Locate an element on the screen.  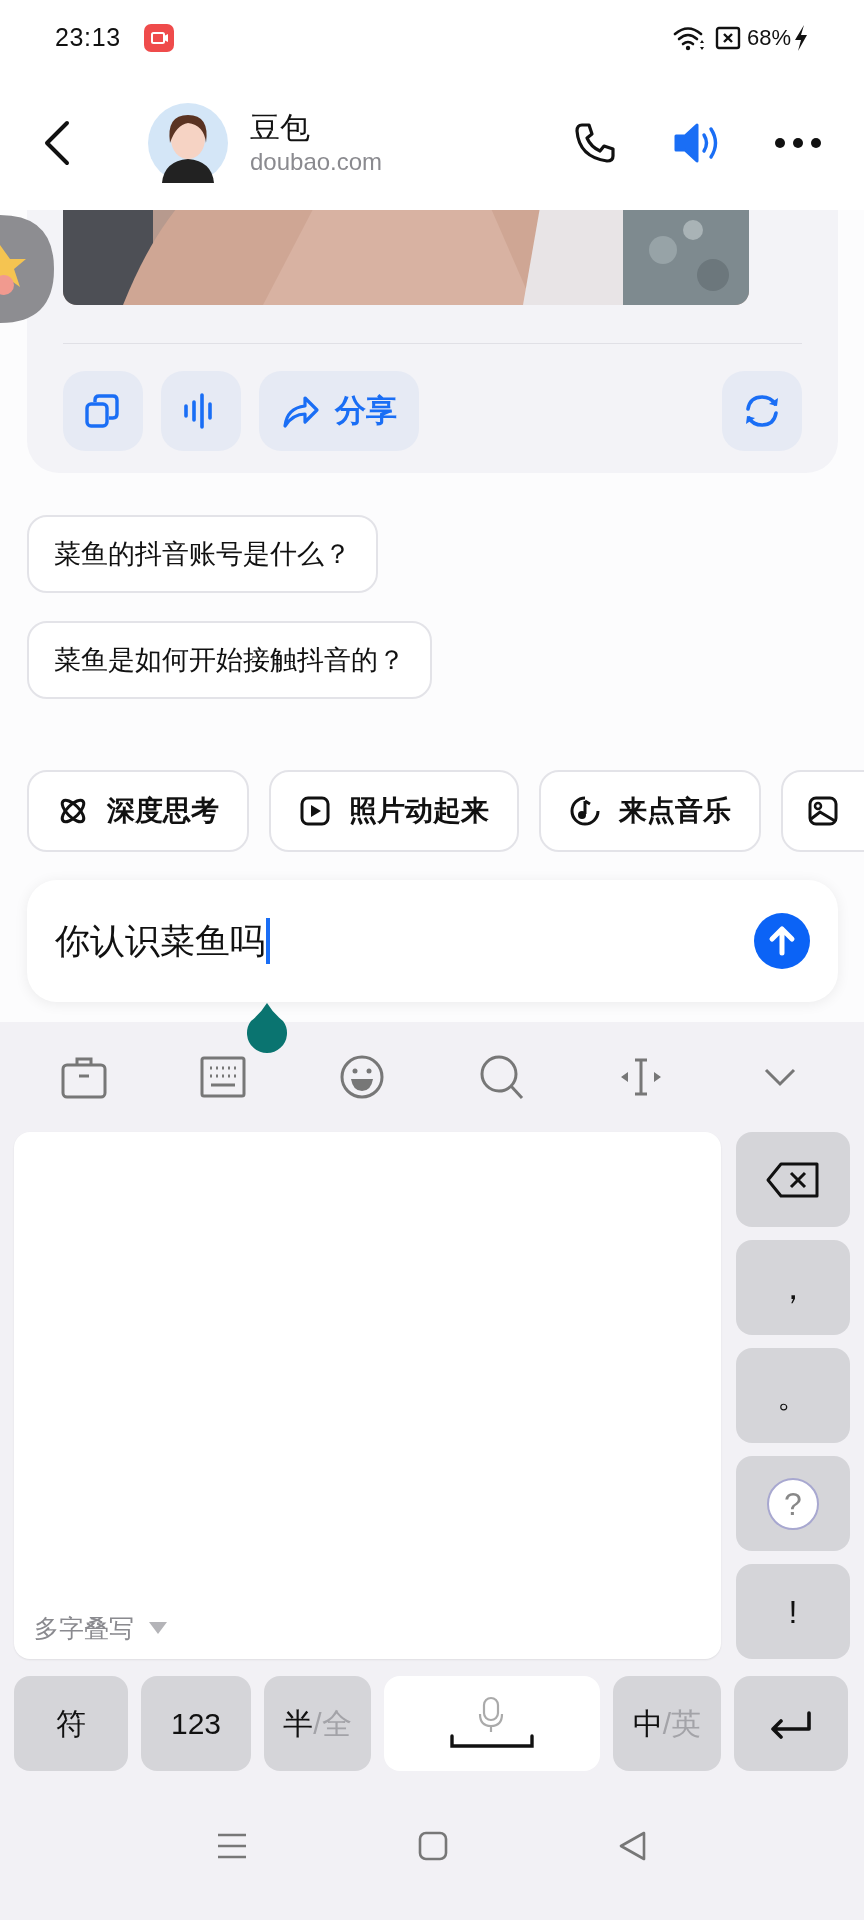
keyboard-icon is located at coordinates (223, 1077).